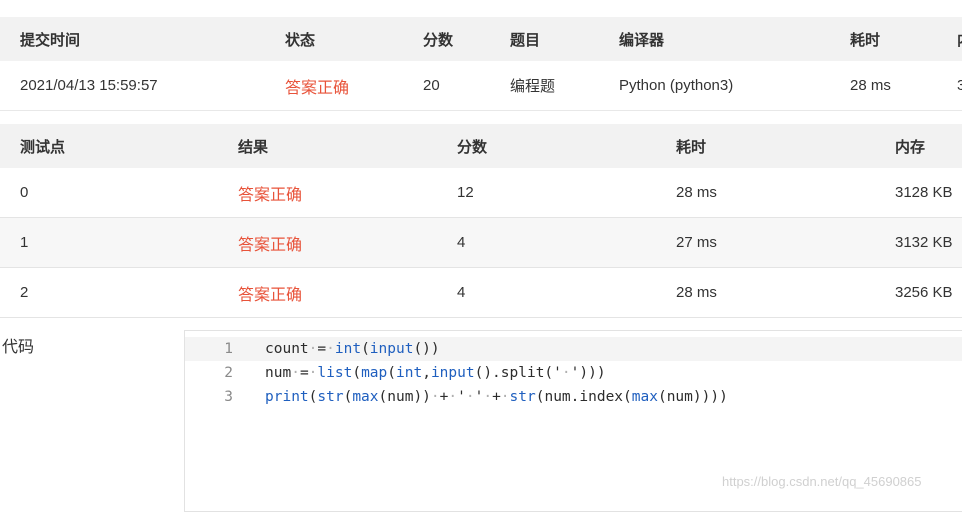 The image size is (962, 512). Describe the element at coordinates (924, 192) in the screenshot. I see `testpoint-memory: 3128 KB` at that location.